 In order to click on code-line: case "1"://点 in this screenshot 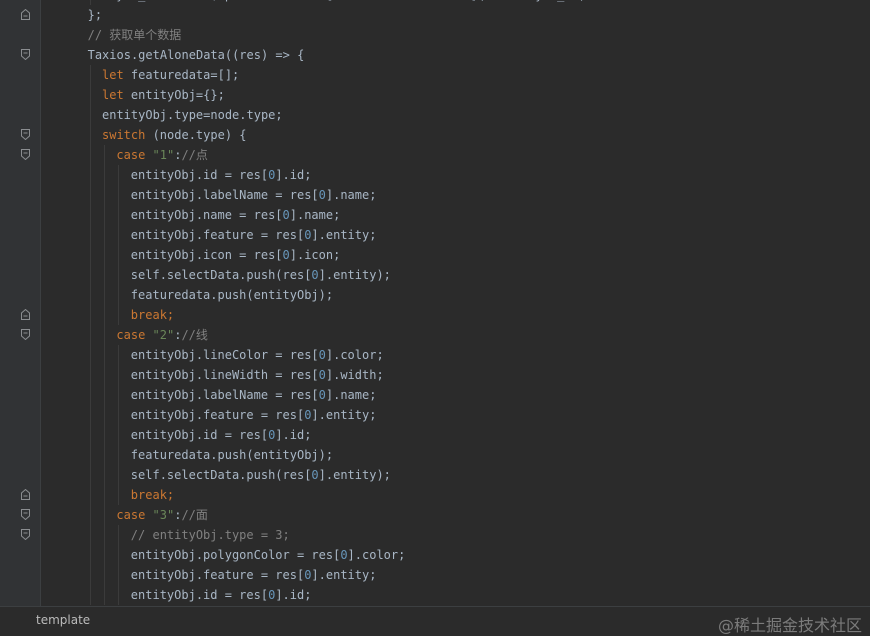, I will do `click(435, 155)`.